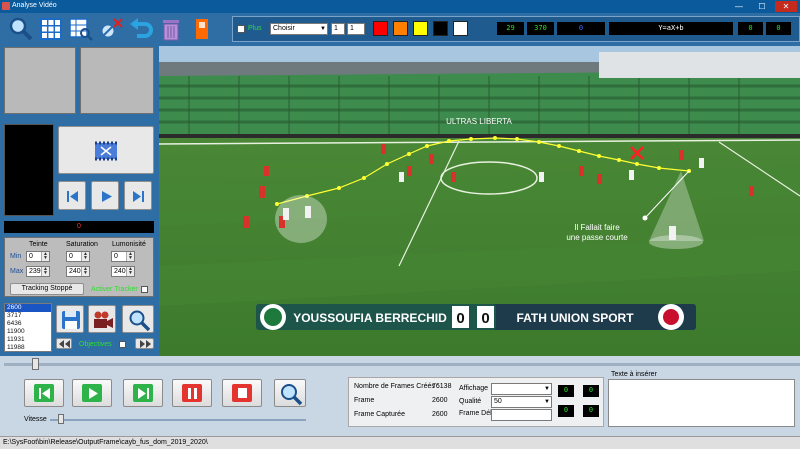  Describe the element at coordinates (75, 271) in the screenshot. I see `saturation-max-value: 240` at that location.